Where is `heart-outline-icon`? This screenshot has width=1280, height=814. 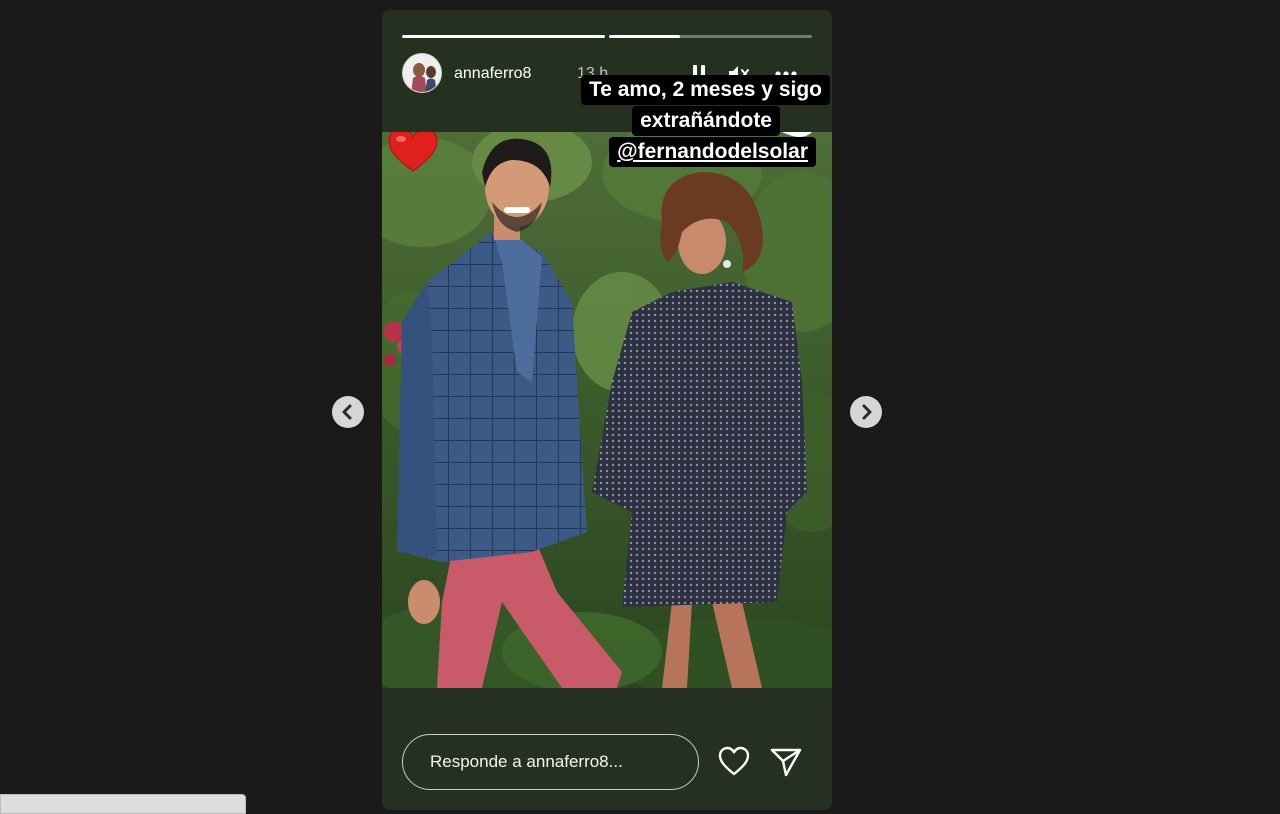
heart-outline-icon is located at coordinates (734, 761).